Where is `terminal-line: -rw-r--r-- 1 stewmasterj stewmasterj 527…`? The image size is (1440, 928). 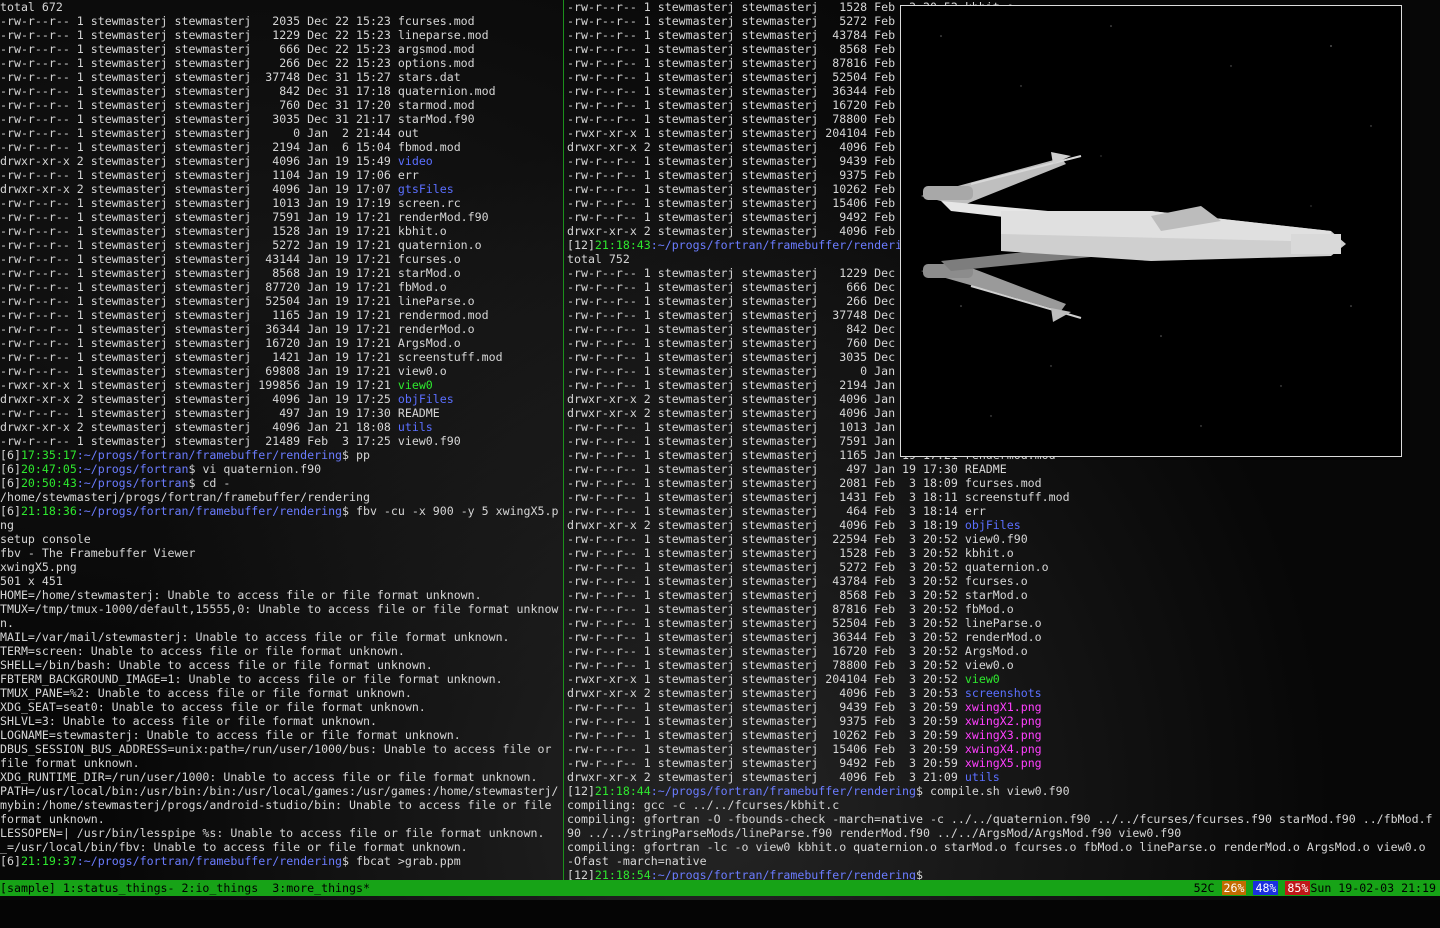 terminal-line: -rw-r--r-- 1 stewmasterj stewmasterj 527… is located at coordinates (281, 245).